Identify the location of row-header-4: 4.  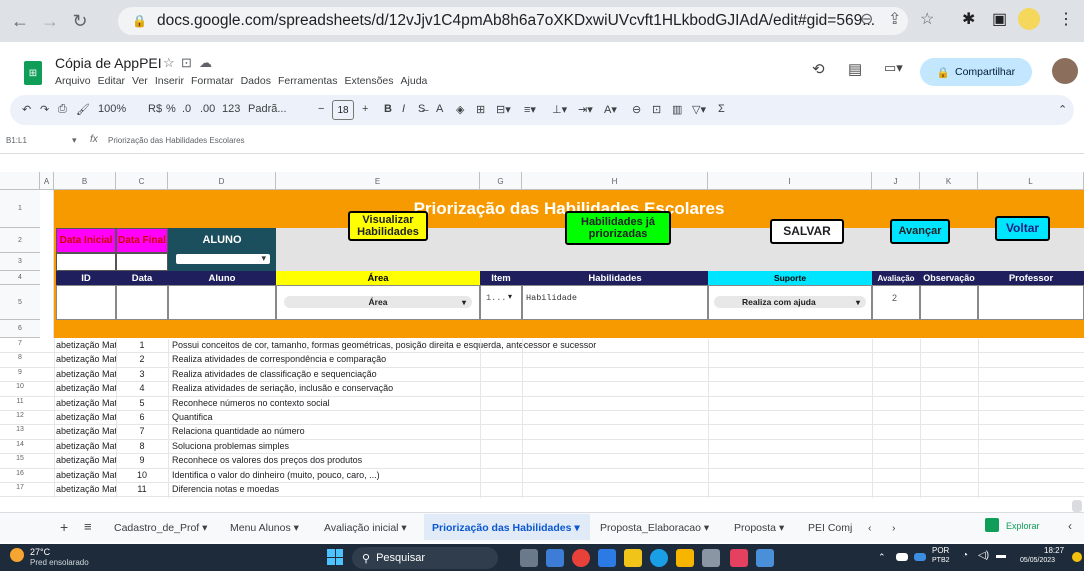
(20, 278).